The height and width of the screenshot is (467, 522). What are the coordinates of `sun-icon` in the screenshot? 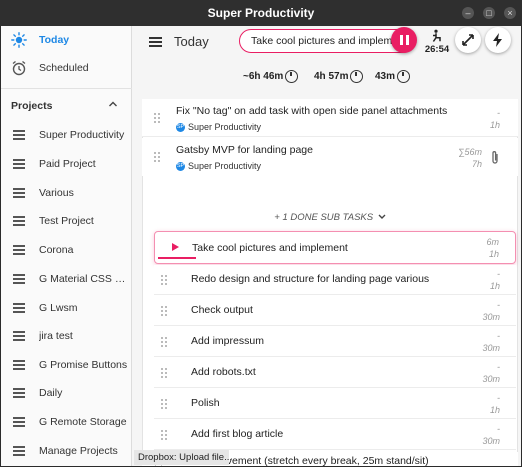 It's located at (19, 40).